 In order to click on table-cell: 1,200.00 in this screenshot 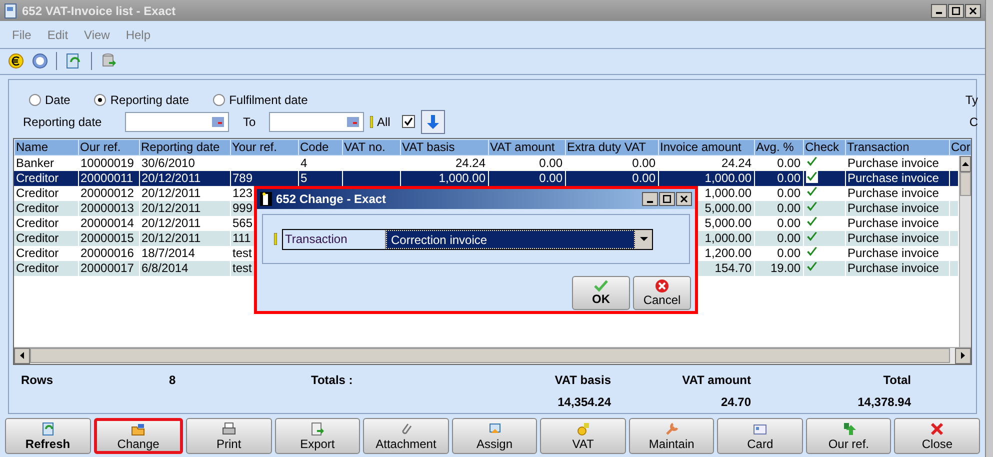, I will do `click(728, 253)`.